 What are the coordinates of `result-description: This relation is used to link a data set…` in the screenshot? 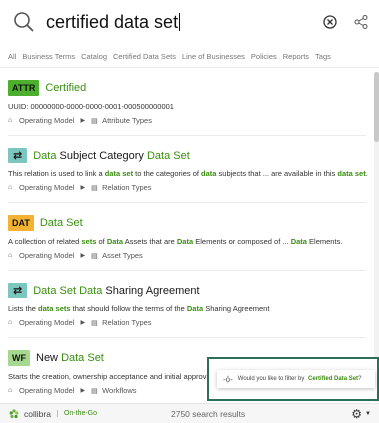 It's located at (188, 173).